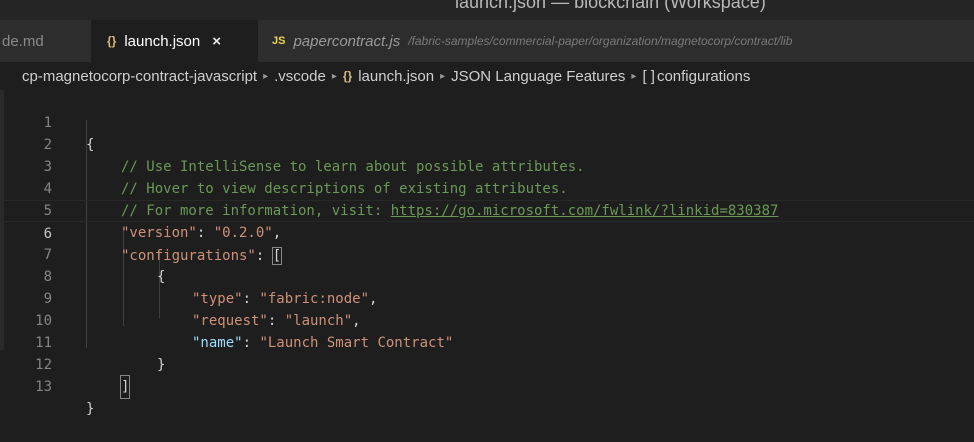 The image size is (974, 442). Describe the element at coordinates (139, 76) in the screenshot. I see `breadcrumb-item-folder: cp-magnetocorp-contract-javascript` at that location.